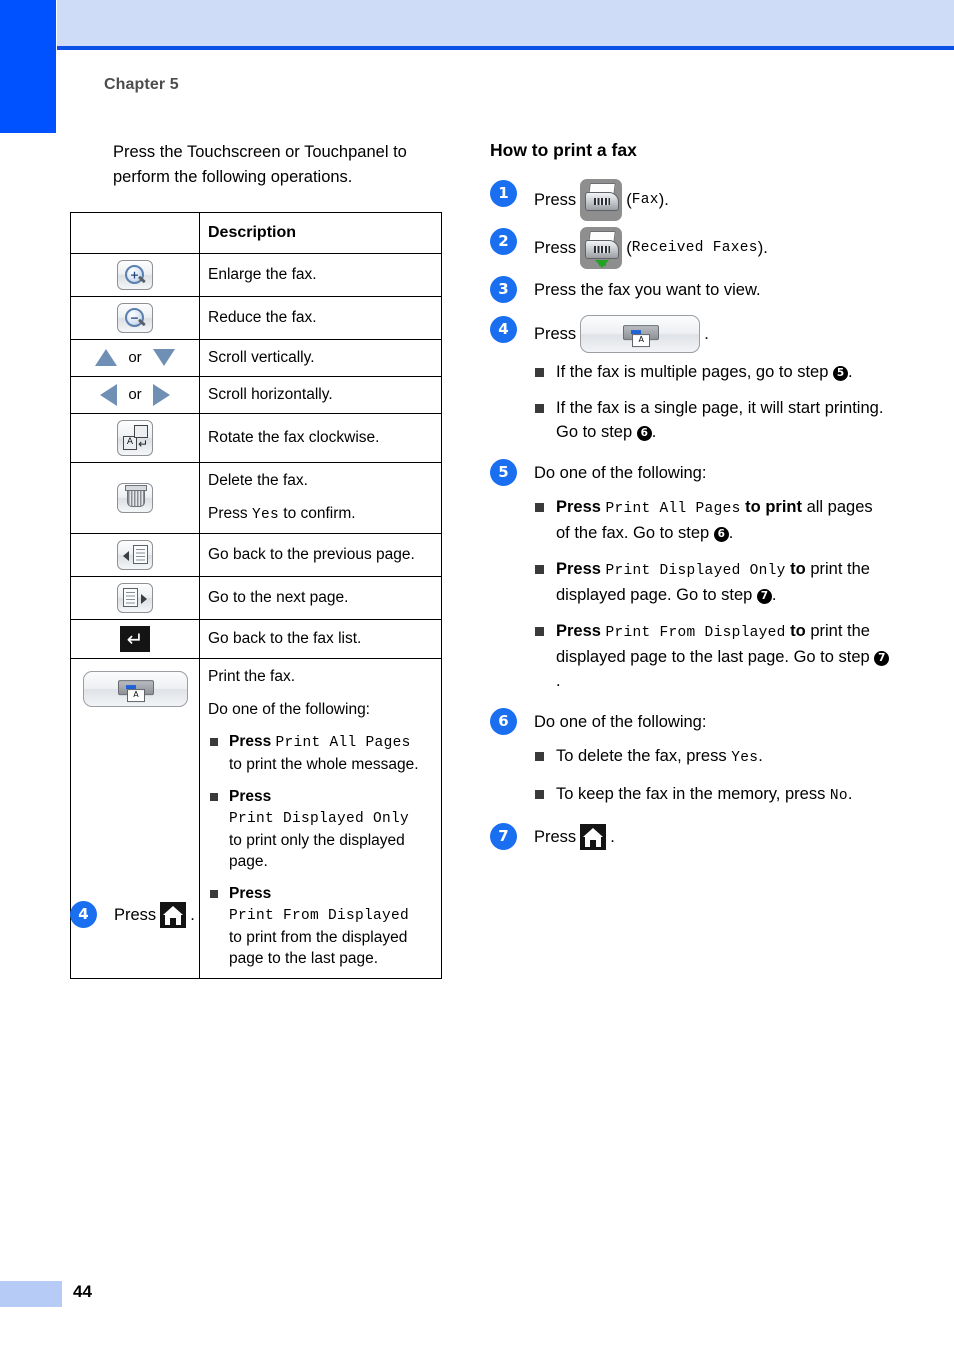 The width and height of the screenshot is (954, 1350). I want to click on zoom-in-icon: +, so click(135, 275).